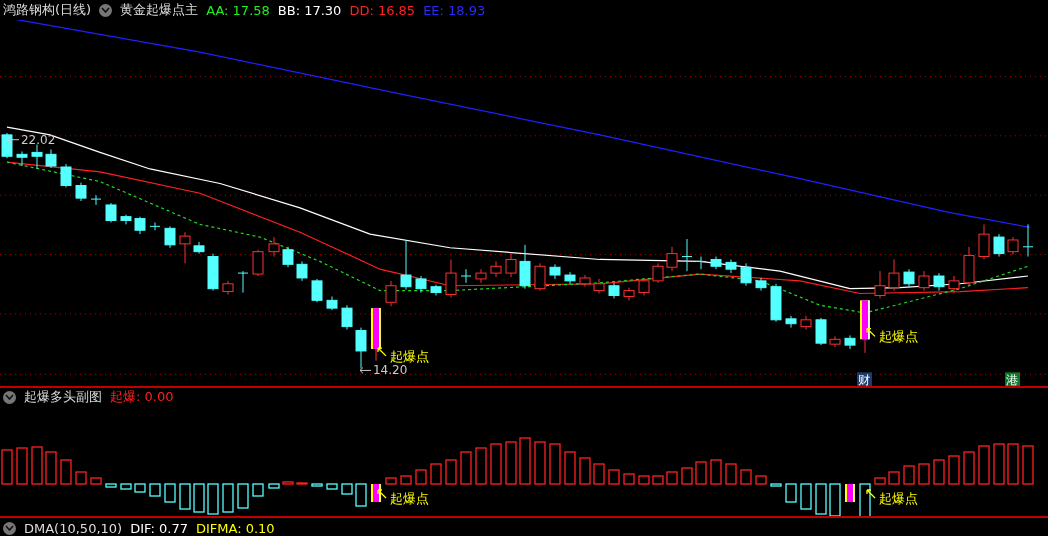 This screenshot has height=536, width=1048. Describe the element at coordinates (454, 10) in the screenshot. I see `indicator-value: EE: 18.93` at that location.